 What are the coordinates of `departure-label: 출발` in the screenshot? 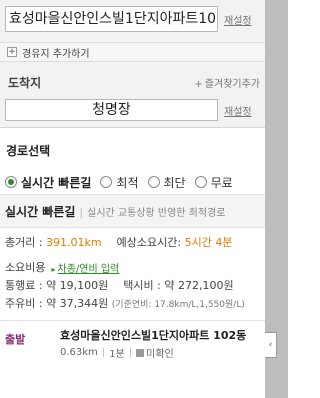 It's located at (15, 339).